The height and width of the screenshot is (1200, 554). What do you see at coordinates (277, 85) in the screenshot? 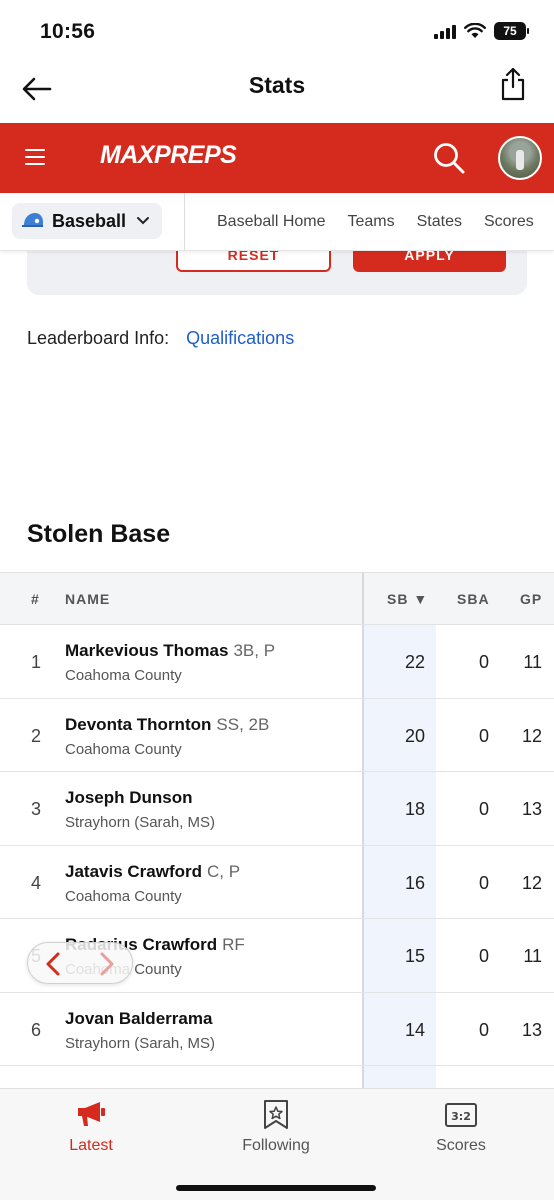
I see `page-title: Stats` at bounding box center [277, 85].